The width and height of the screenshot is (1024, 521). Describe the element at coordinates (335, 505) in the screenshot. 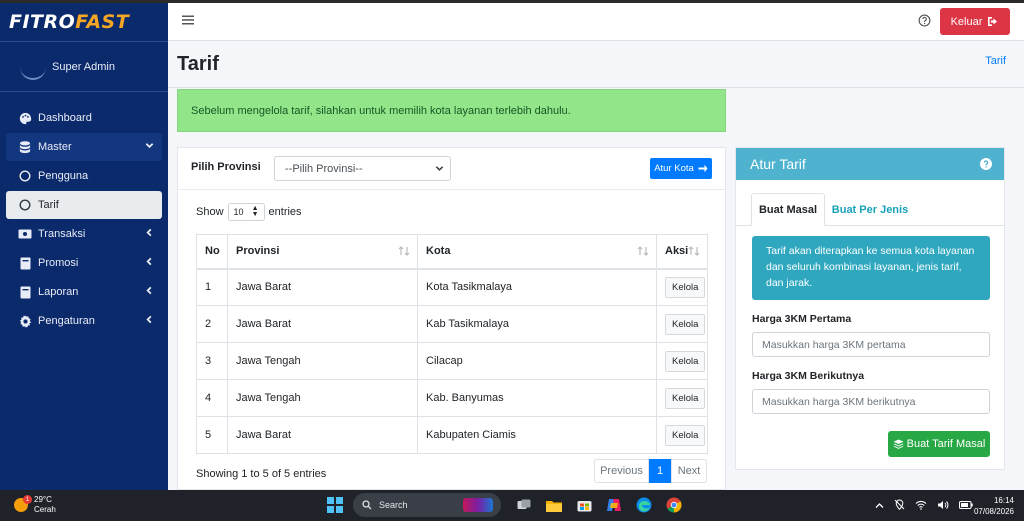

I see `windows-start-icon` at that location.